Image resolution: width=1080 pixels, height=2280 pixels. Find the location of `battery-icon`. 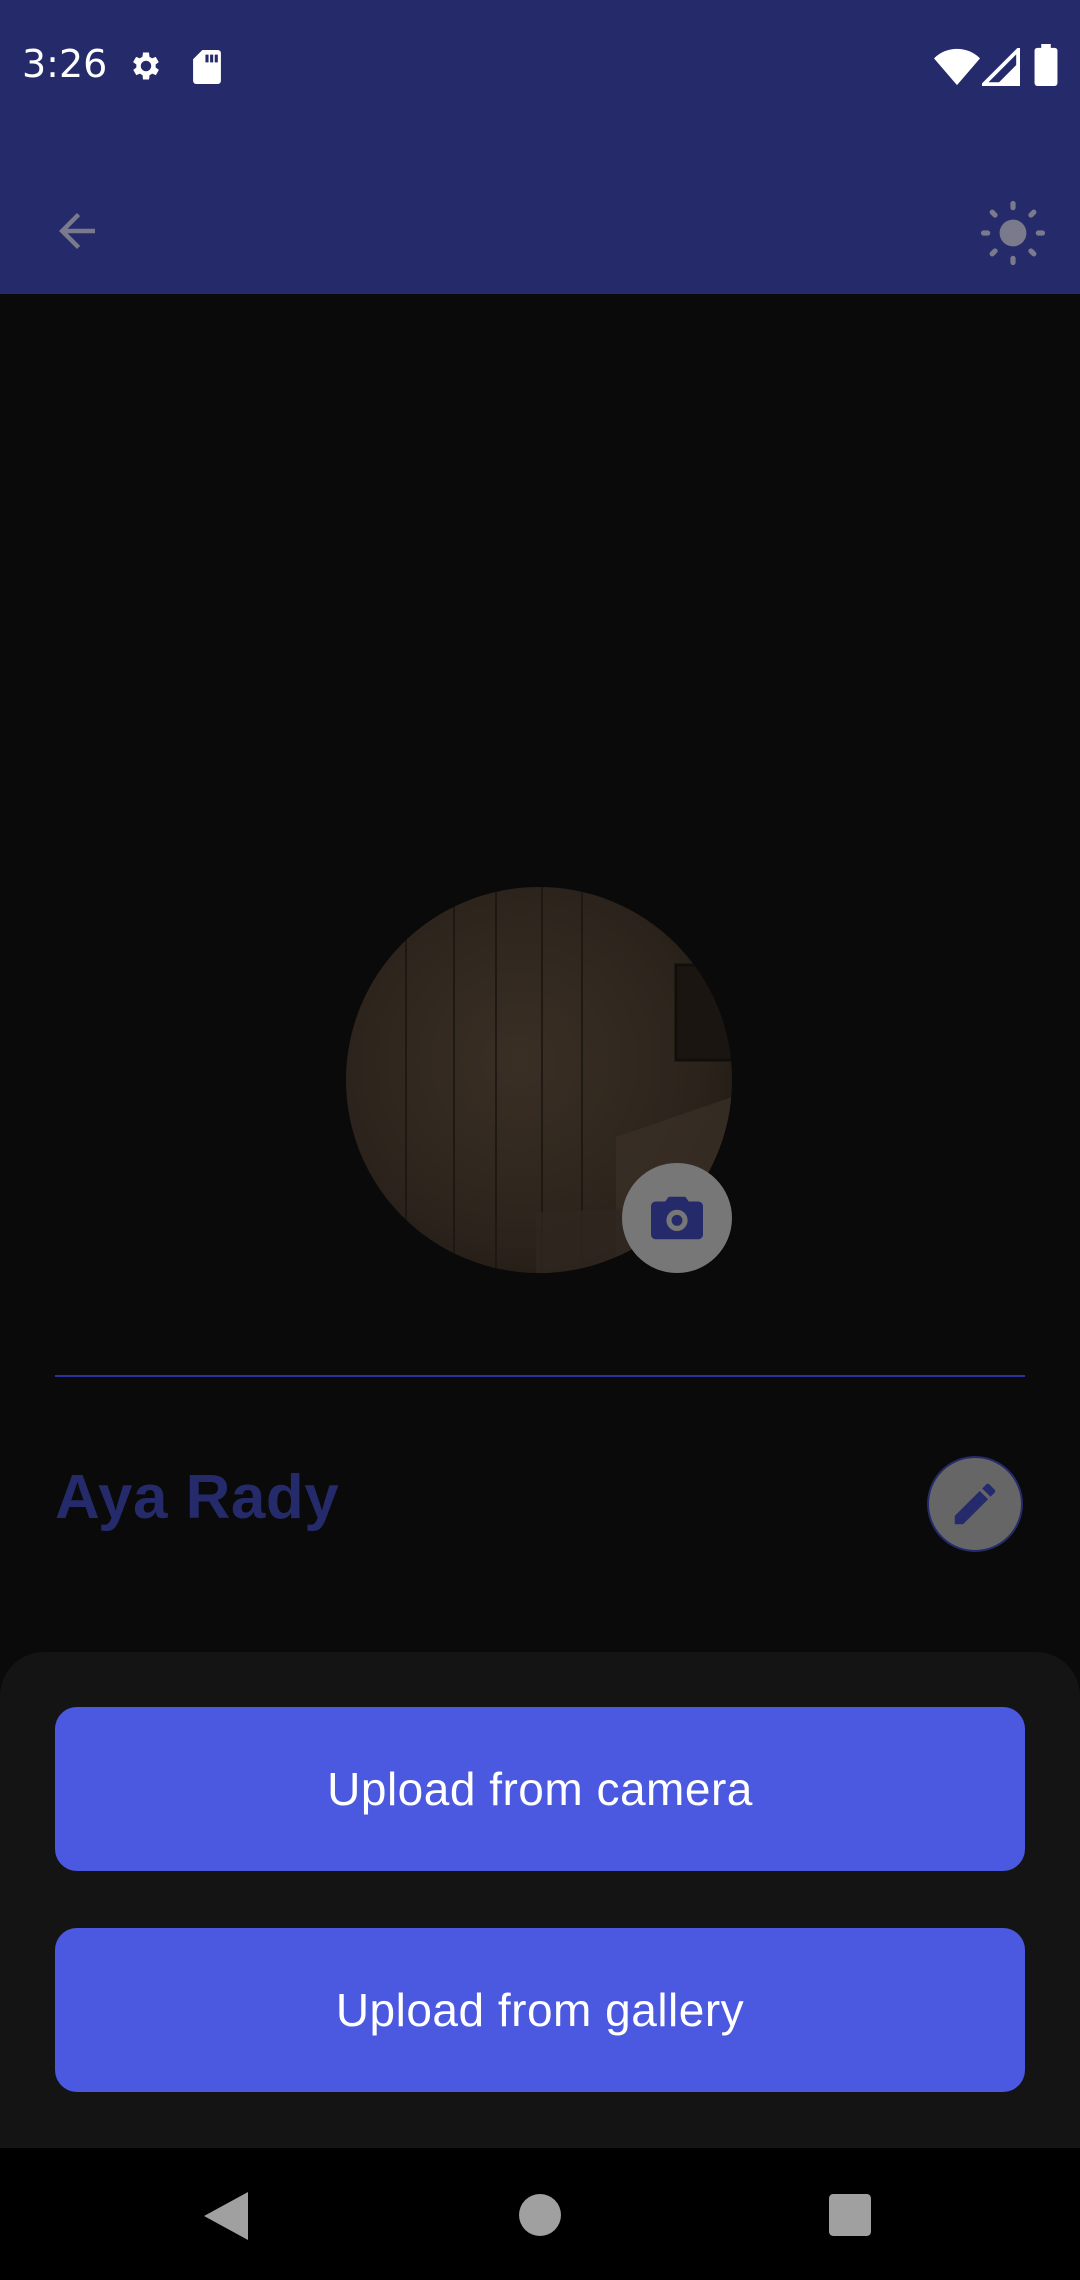

battery-icon is located at coordinates (1046, 65).